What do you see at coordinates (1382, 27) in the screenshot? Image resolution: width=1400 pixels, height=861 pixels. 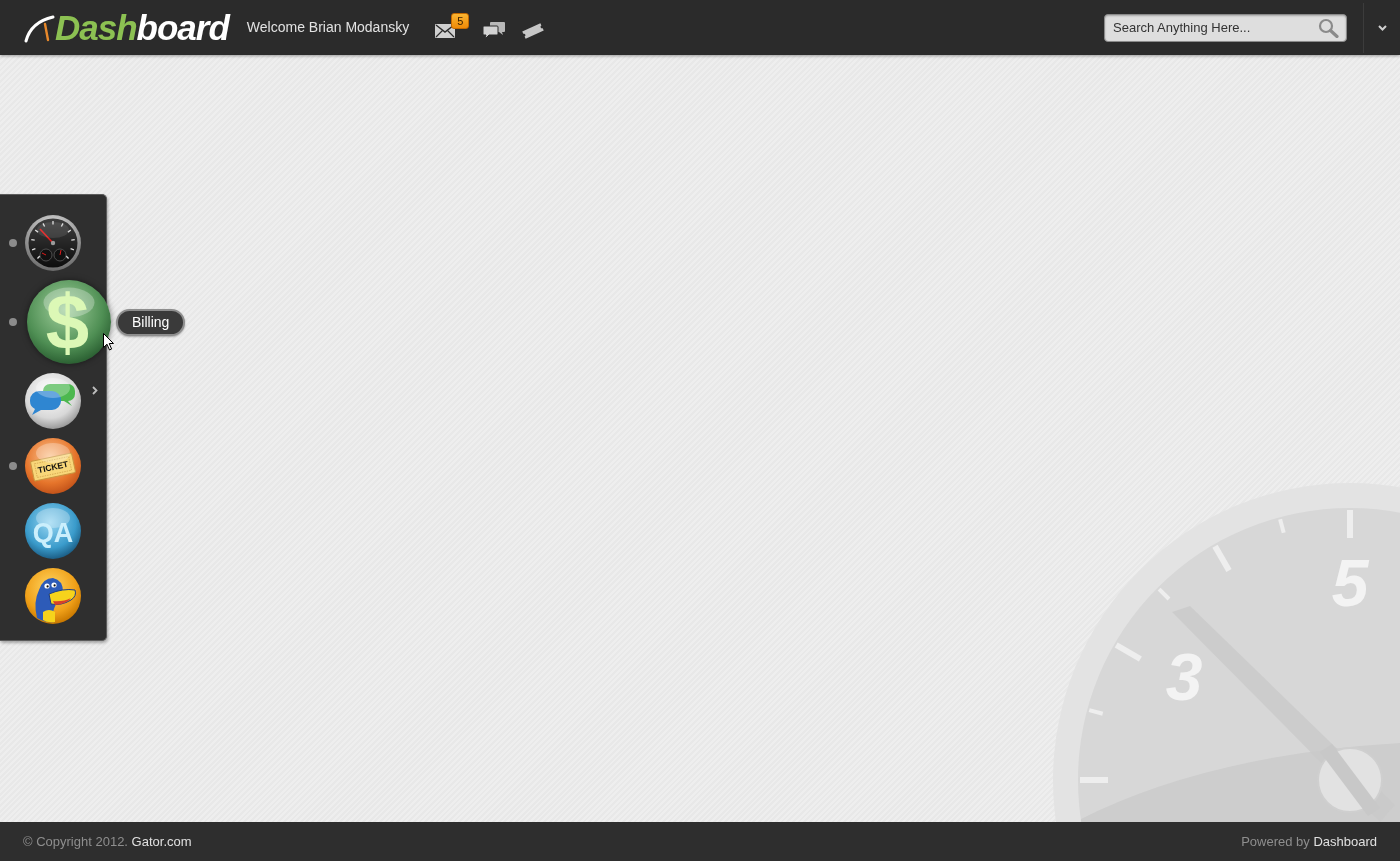 I see `chevron-down-icon` at bounding box center [1382, 27].